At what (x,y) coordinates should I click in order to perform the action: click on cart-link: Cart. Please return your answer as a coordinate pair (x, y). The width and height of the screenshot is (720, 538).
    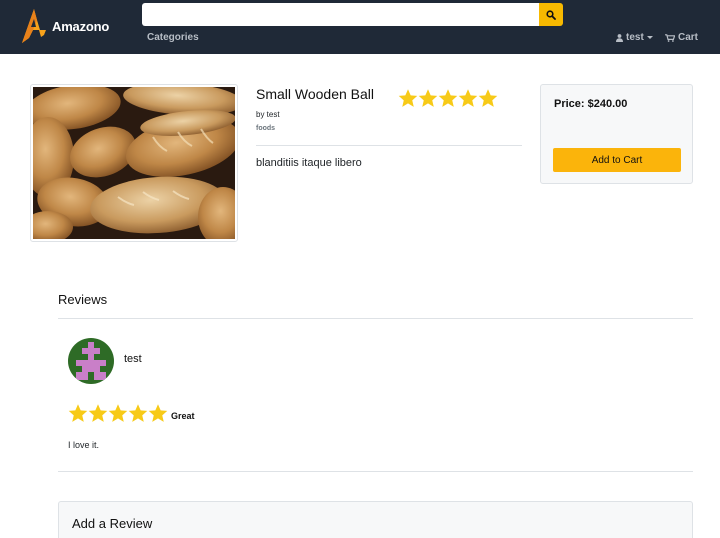
    Looking at the image, I should click on (681, 37).